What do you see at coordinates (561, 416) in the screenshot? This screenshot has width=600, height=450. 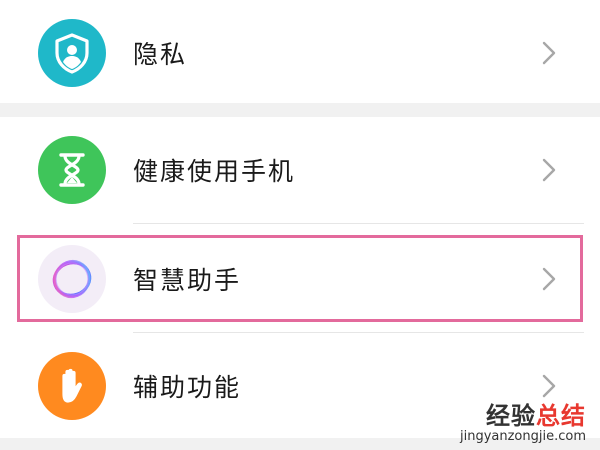 I see `watermark-title-part2: 总结` at bounding box center [561, 416].